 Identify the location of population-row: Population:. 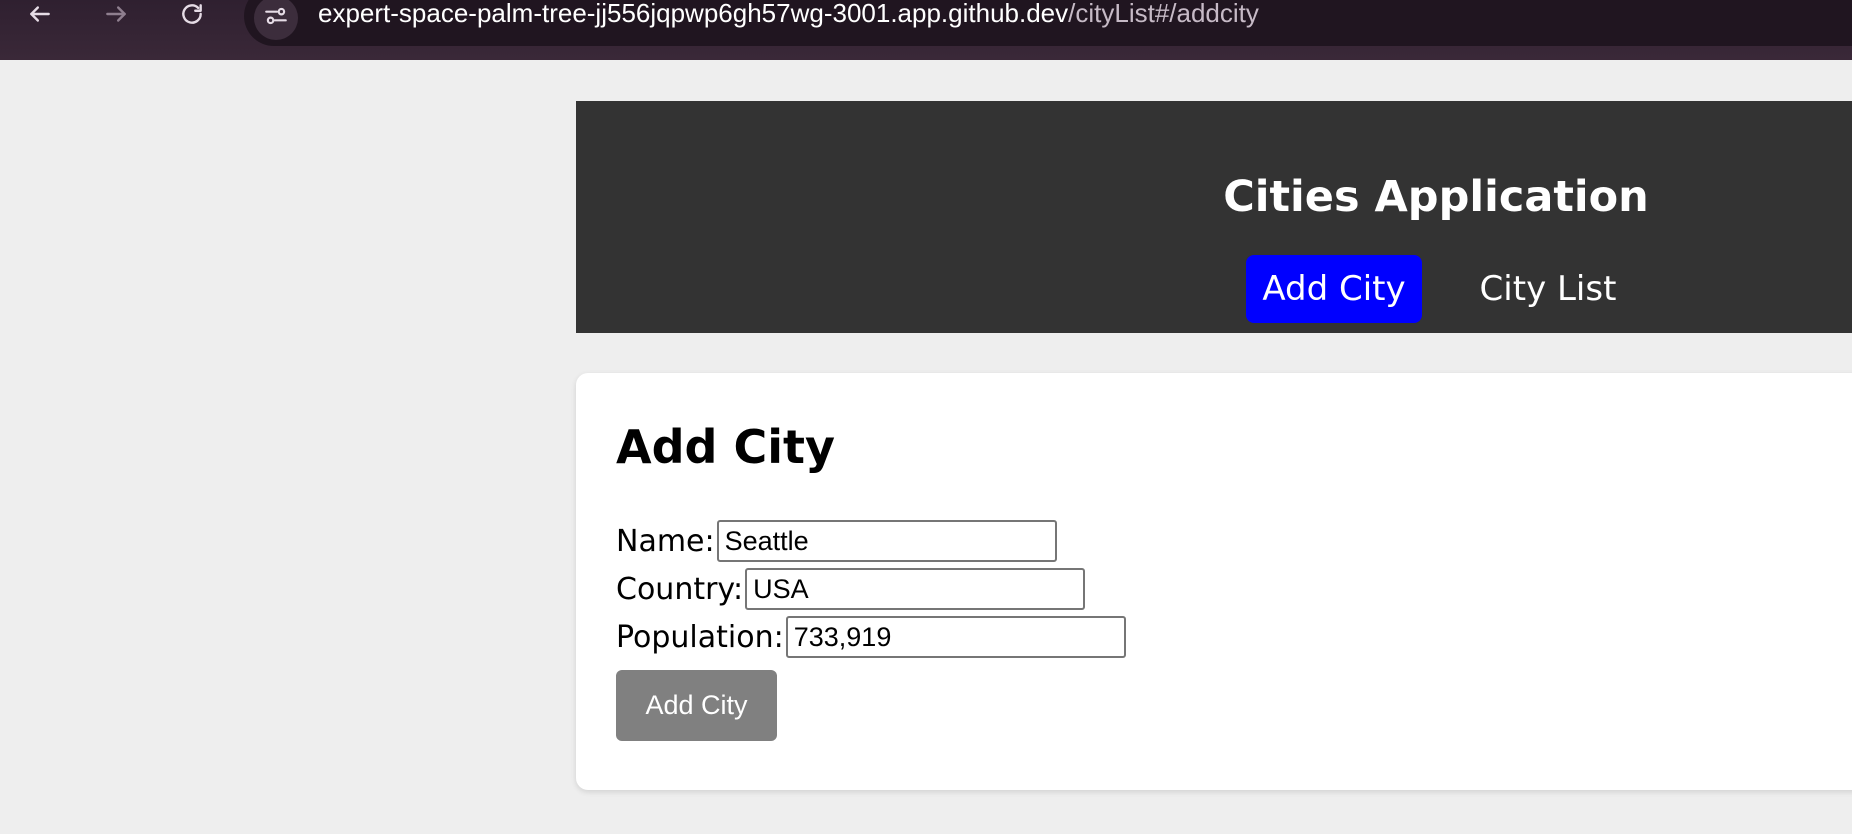
(871, 637).